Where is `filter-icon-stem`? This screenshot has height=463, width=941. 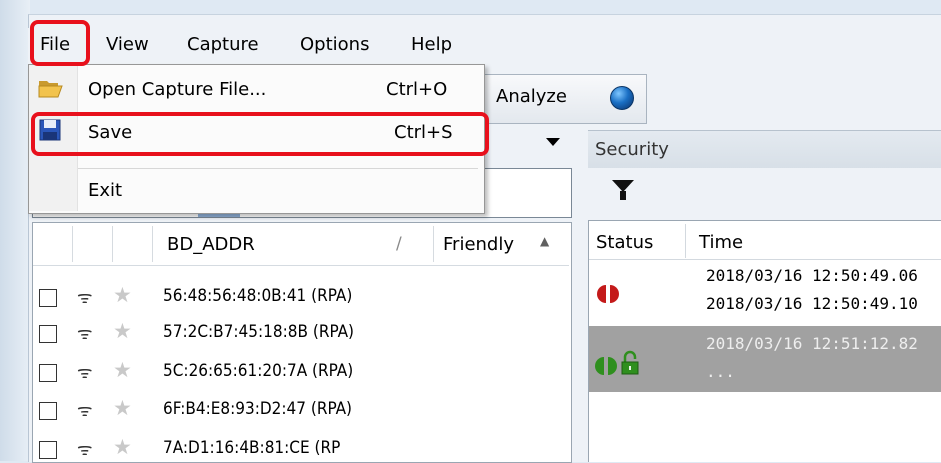 filter-icon-stem is located at coordinates (623, 195).